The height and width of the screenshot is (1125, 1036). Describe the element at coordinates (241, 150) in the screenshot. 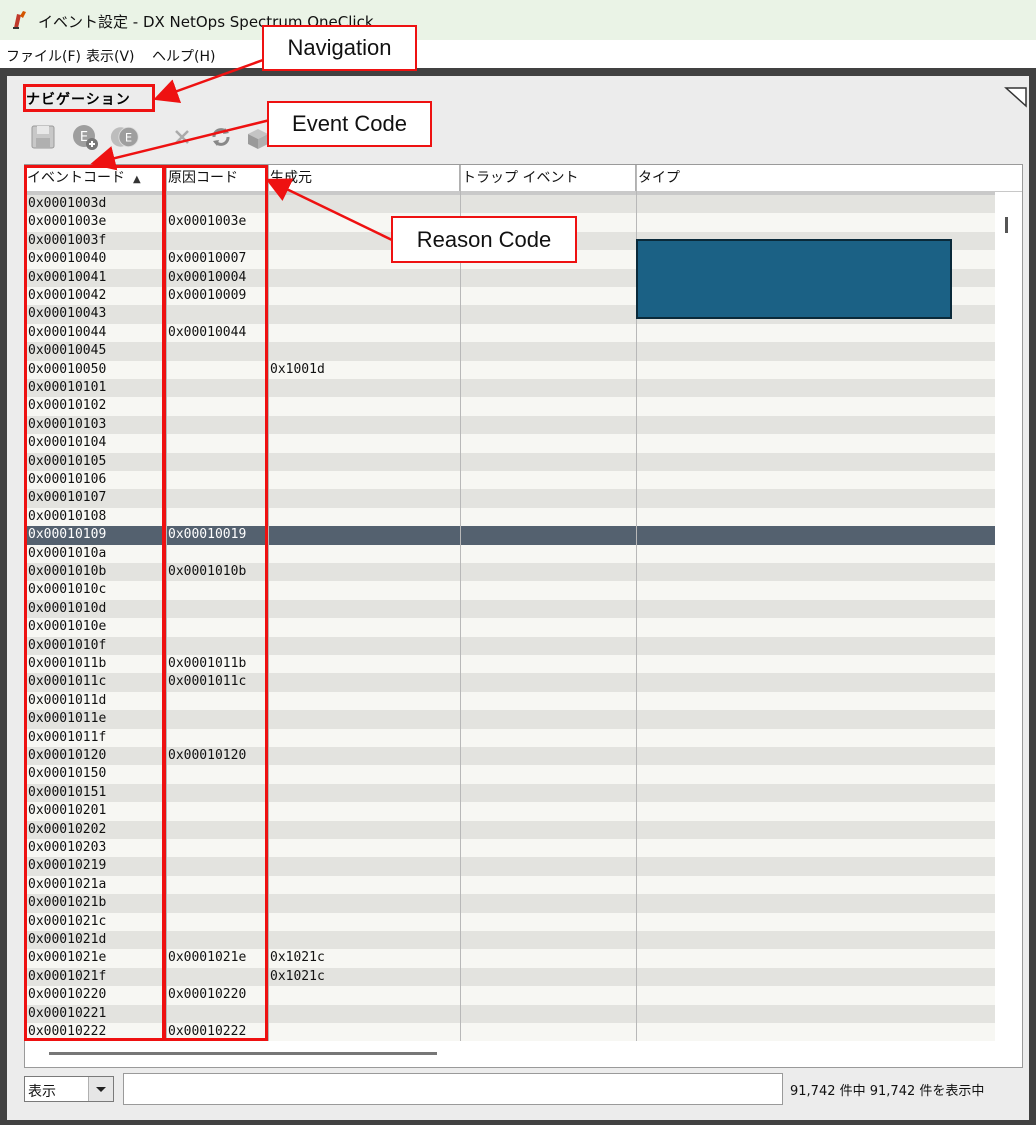

I see `annotation-arrows` at that location.